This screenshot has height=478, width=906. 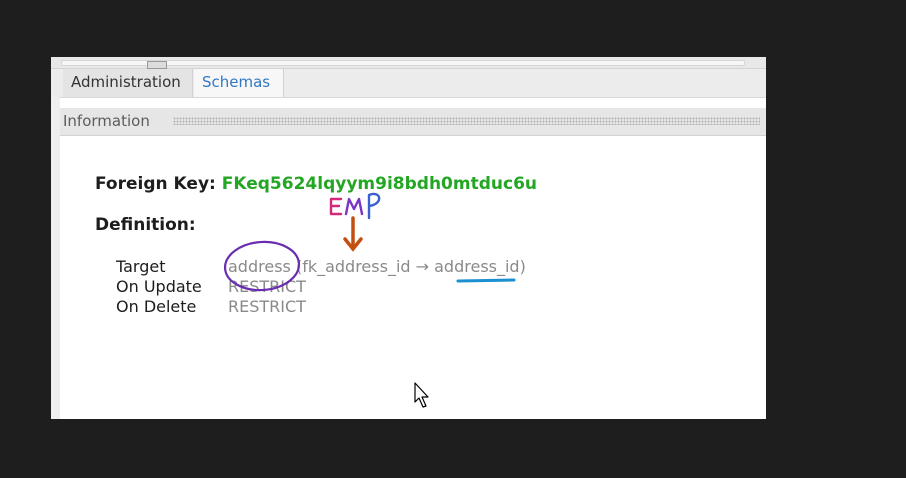 I want to click on information-header: Information, so click(x=413, y=122).